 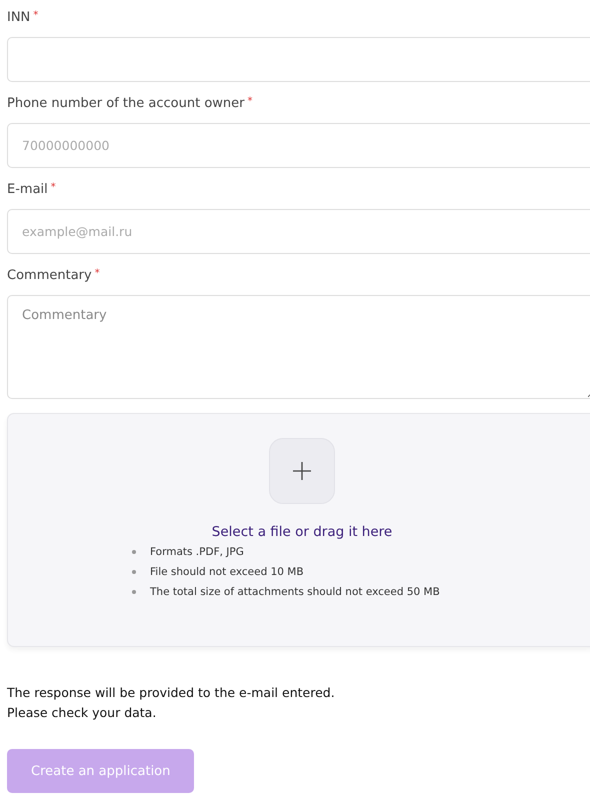 What do you see at coordinates (171, 693) in the screenshot?
I see `note-text: The response will be provided to the e-mail entered.` at bounding box center [171, 693].